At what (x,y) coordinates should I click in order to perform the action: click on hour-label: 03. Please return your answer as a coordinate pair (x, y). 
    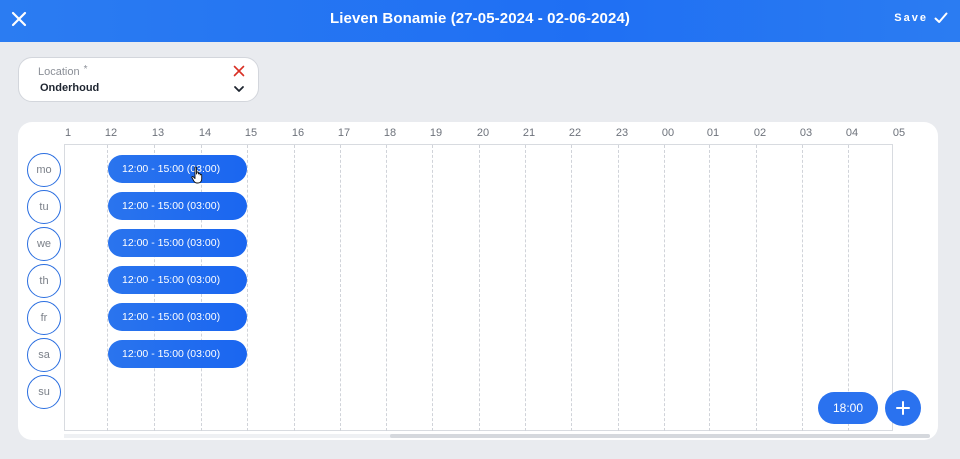
    Looking at the image, I should click on (806, 133).